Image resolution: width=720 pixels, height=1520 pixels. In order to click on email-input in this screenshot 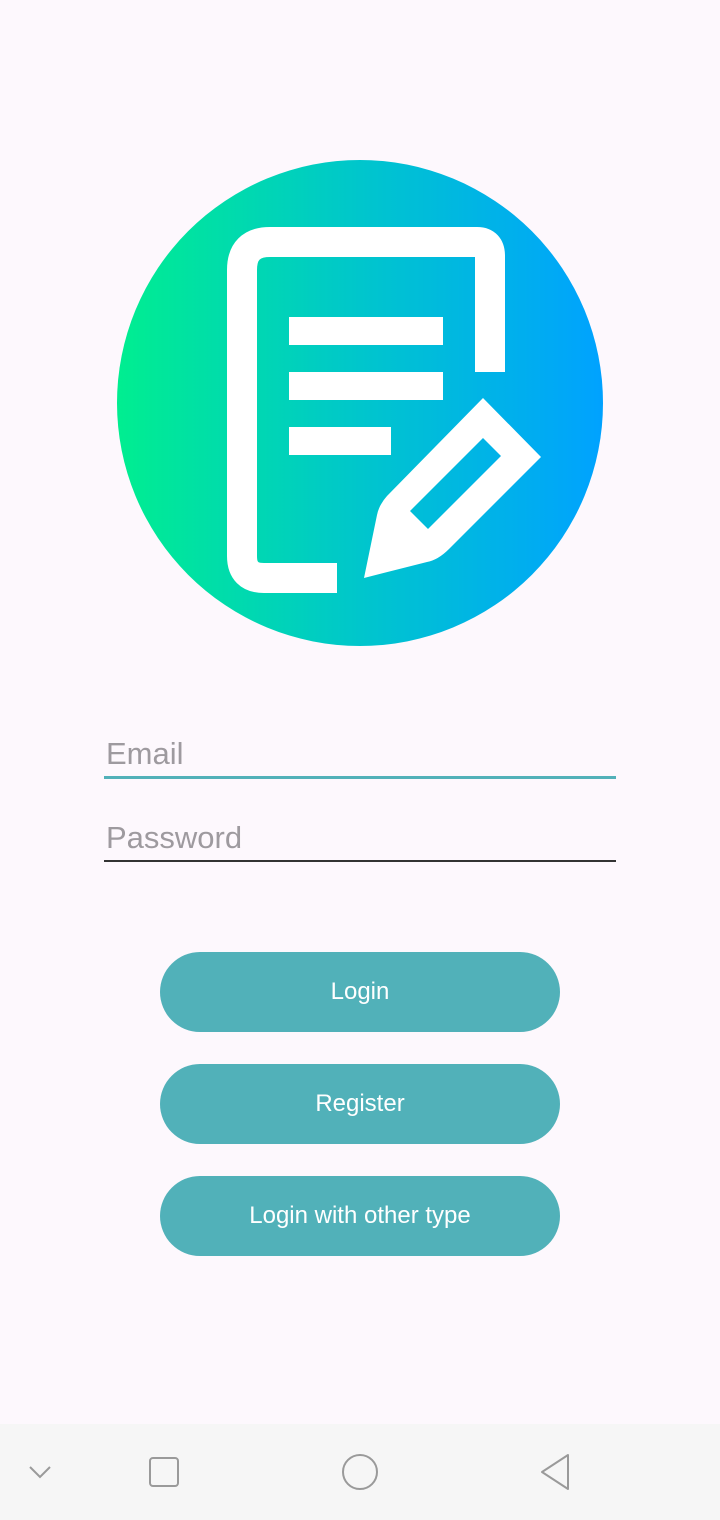, I will do `click(360, 754)`.